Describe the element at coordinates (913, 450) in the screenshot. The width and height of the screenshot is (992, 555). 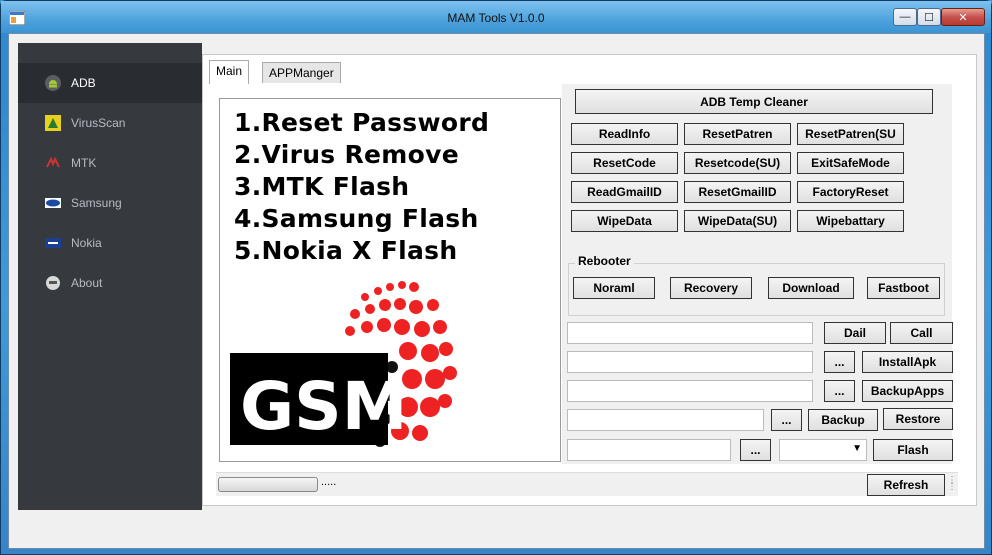
I see `flash-button: Flash` at that location.